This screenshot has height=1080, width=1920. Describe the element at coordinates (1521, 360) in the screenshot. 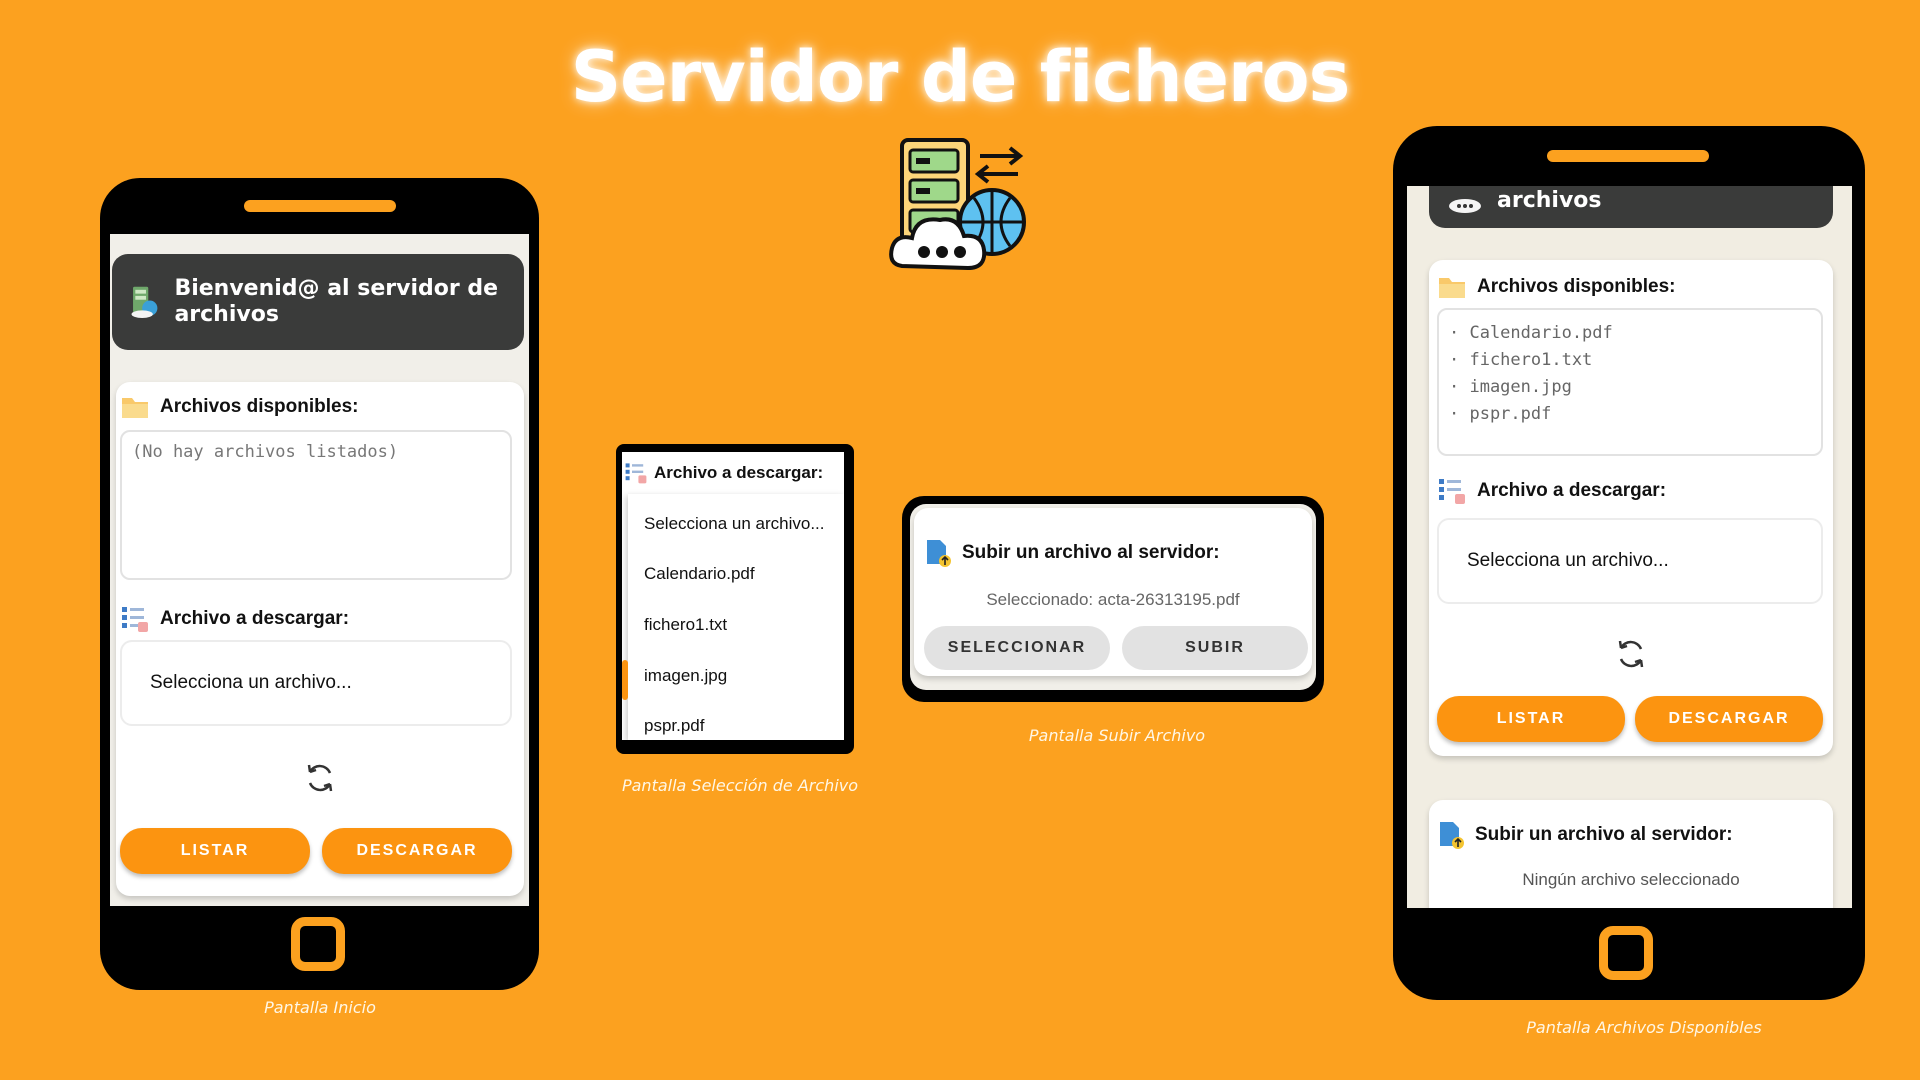

I see `file-item: · fichero1.txt` at that location.